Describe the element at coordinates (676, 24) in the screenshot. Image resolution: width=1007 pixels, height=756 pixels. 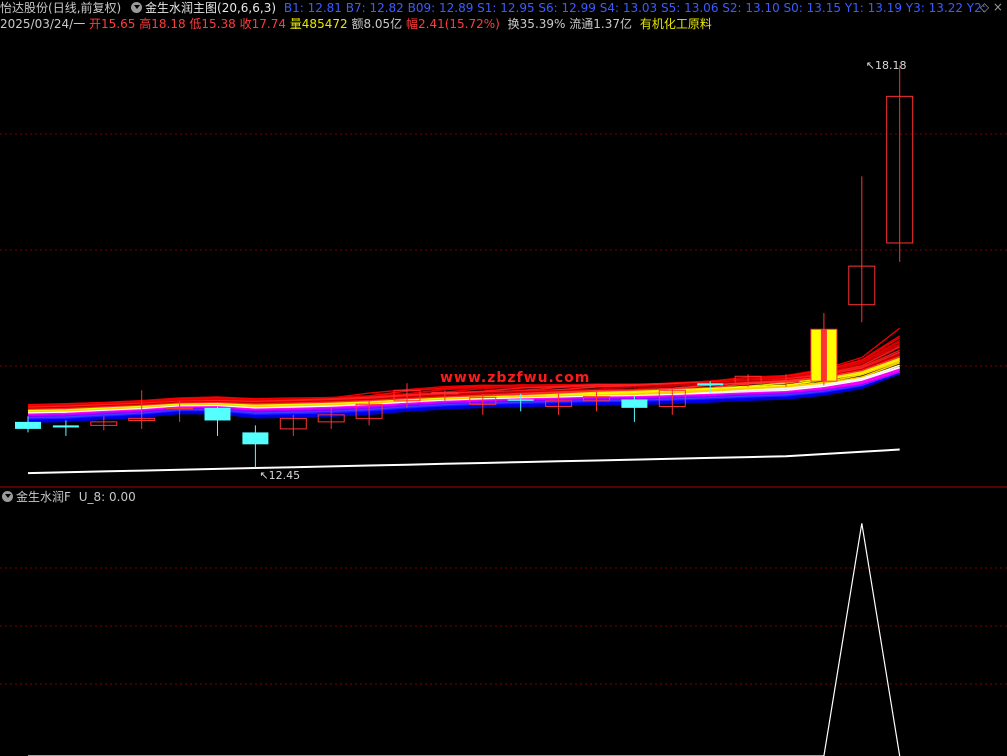
I see `sector-label: 有机化工原料` at that location.